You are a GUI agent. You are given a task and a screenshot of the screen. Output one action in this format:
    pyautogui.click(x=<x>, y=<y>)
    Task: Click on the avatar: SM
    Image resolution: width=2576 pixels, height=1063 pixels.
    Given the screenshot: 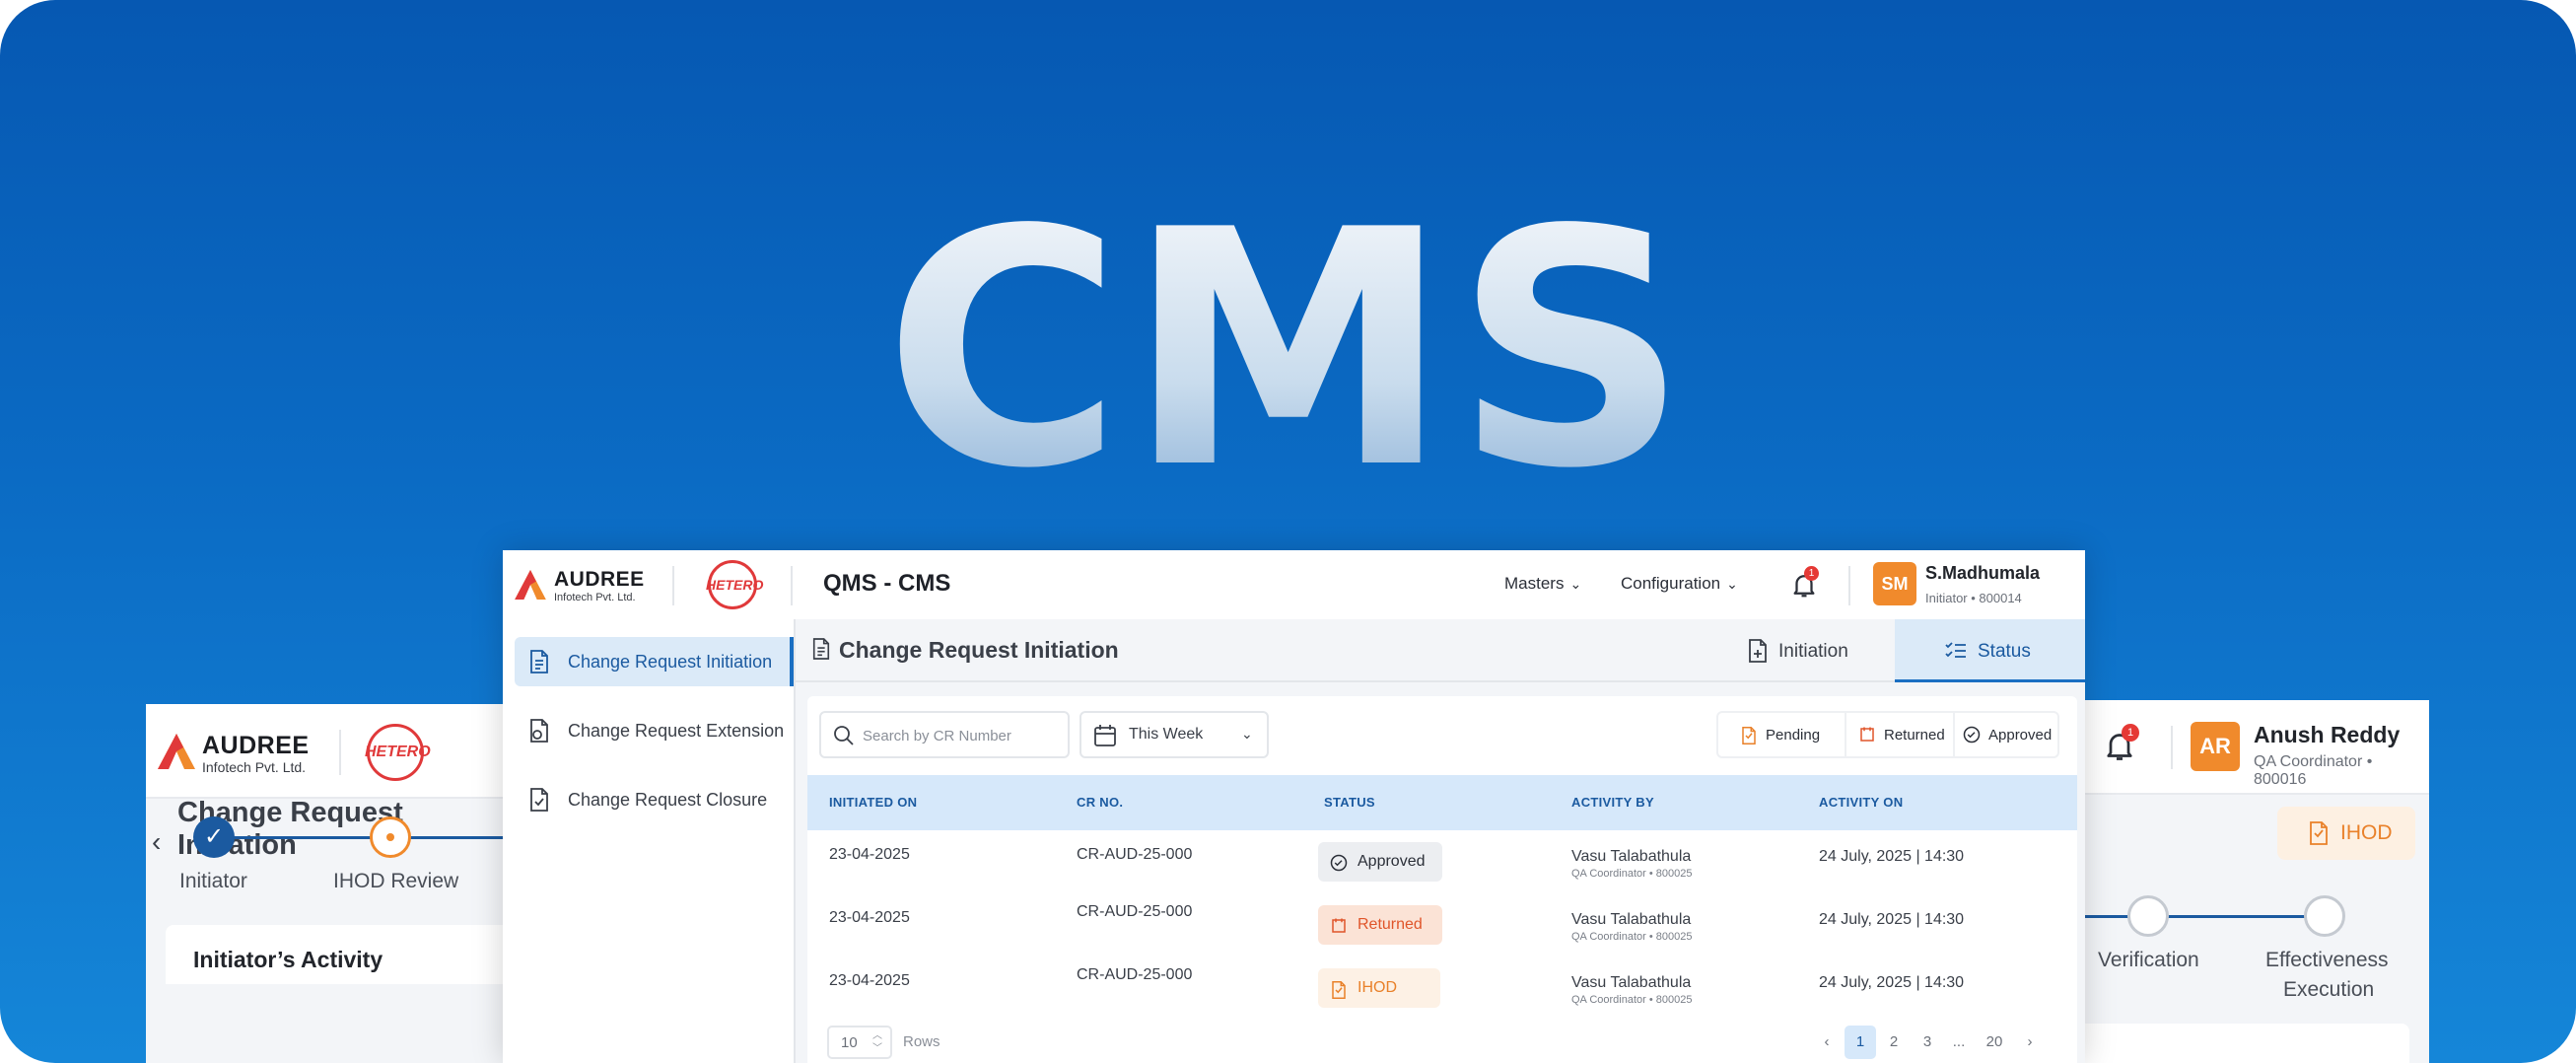 What is the action you would take?
    pyautogui.click(x=1895, y=583)
    